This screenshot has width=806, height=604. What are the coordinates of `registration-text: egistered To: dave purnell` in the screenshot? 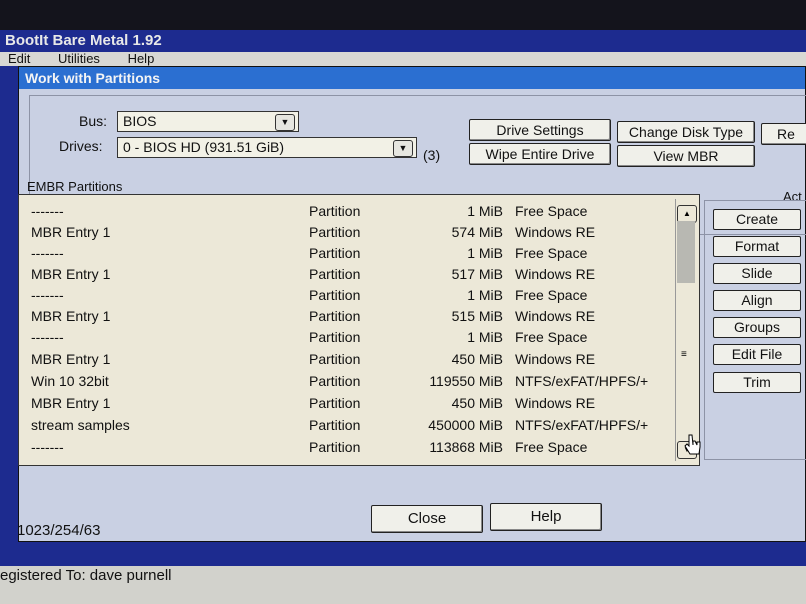 It's located at (86, 575).